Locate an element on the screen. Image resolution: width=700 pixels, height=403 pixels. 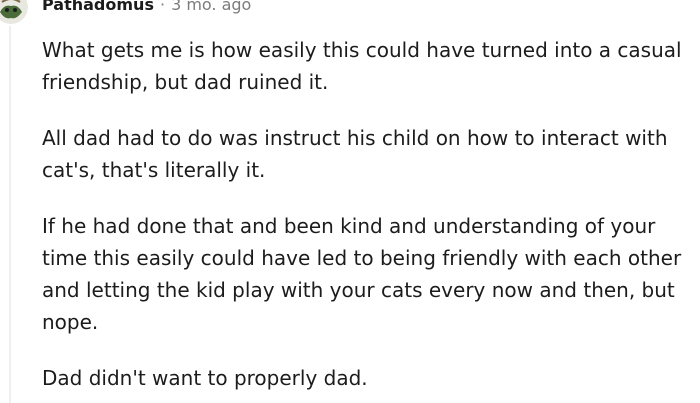
comment-header: Pathadomus · 3 mo. ago is located at coordinates (146, 8).